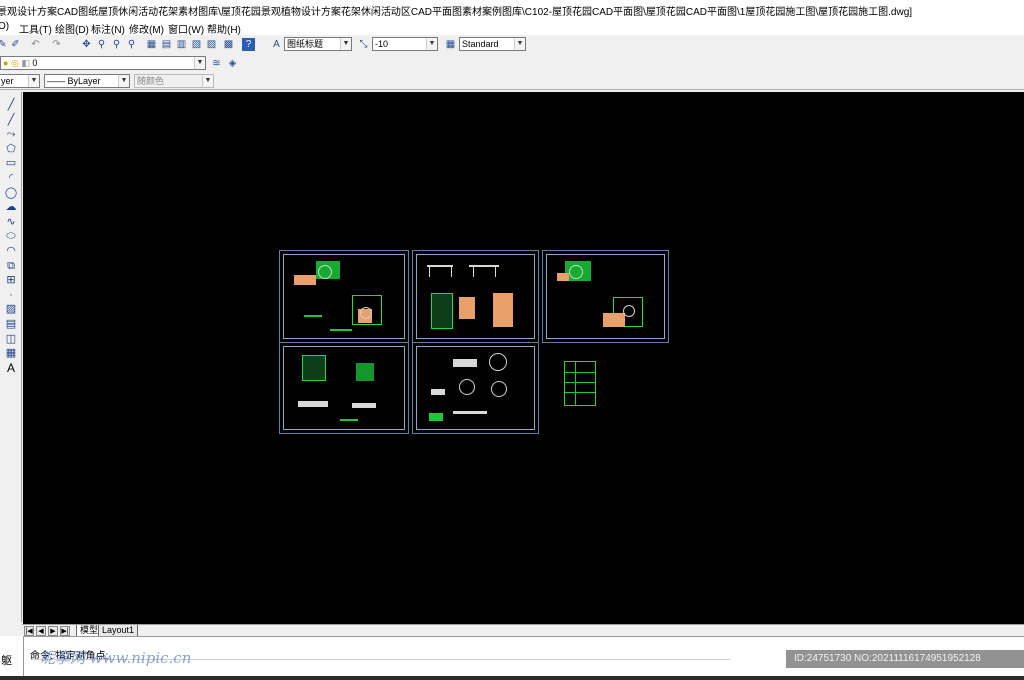  I want to click on next-tab-icon: ▶, so click(53, 631).